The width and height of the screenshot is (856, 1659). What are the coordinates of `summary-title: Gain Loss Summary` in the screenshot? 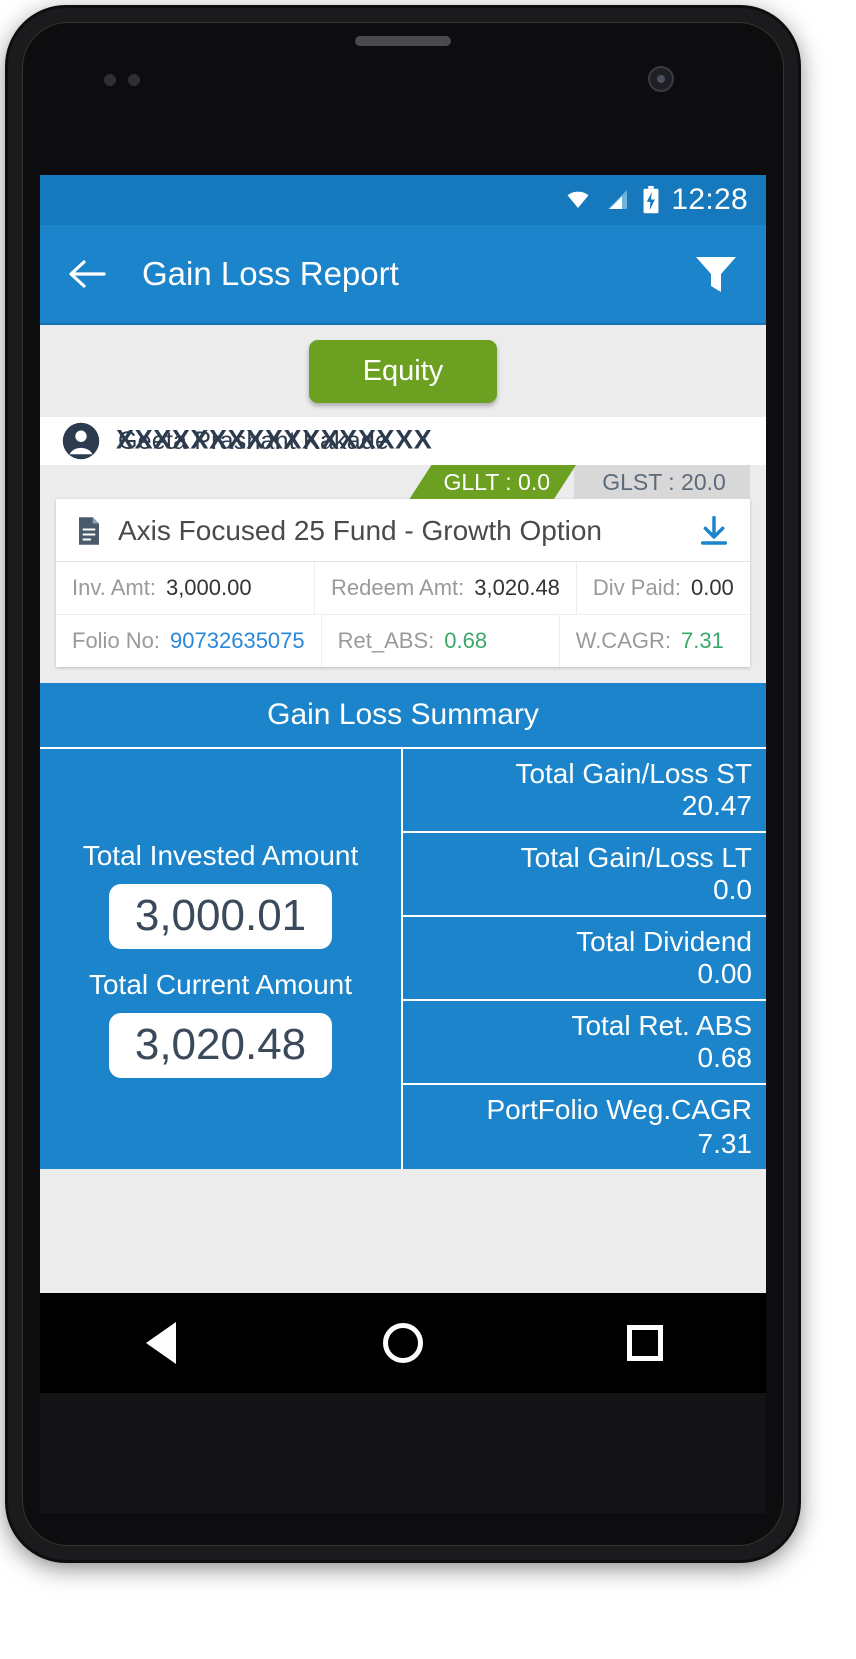 It's located at (403, 716).